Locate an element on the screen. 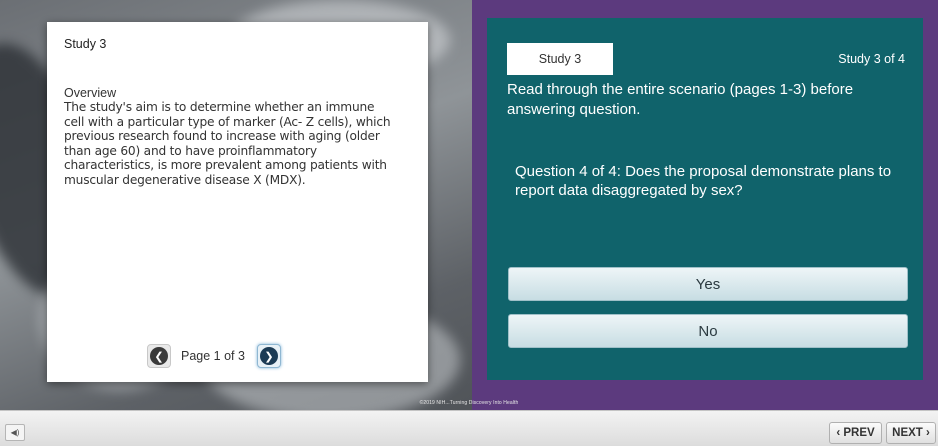 The image size is (938, 446). document-title: Study 3 is located at coordinates (85, 44).